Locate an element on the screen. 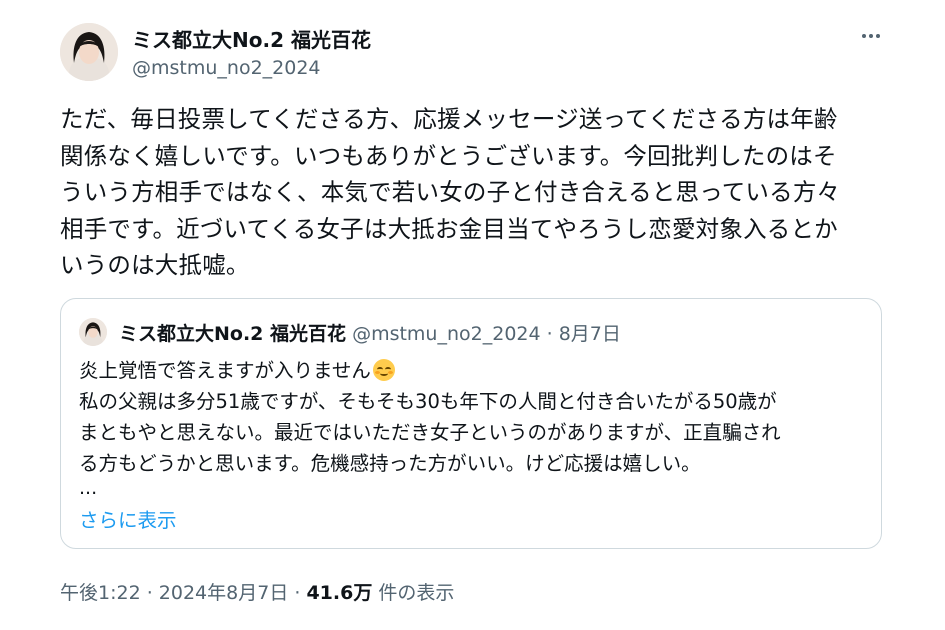  quoted-header: ミス都立大No.2 福光百花 @mstmu_no2_2024 · 8月7日 is located at coordinates (370, 332).